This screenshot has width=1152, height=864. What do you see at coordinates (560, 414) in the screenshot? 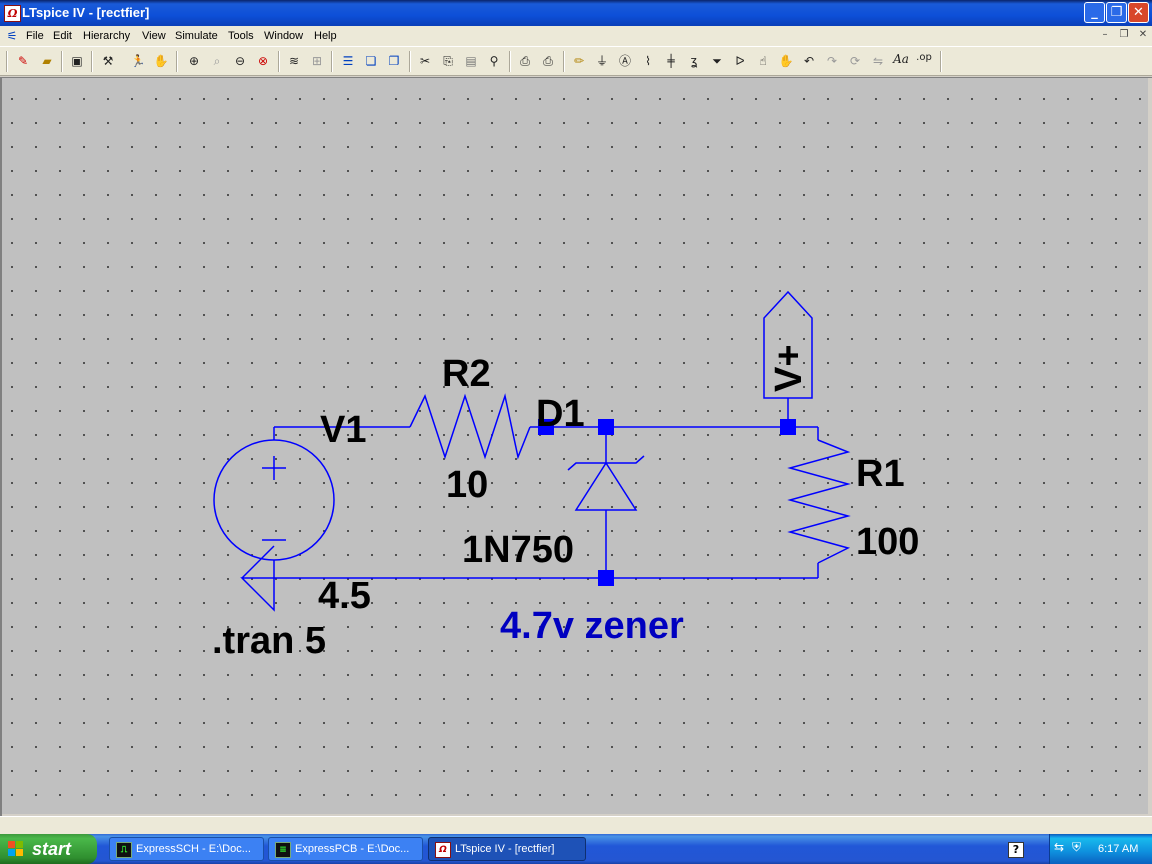
I see `d1-name-label: D1` at bounding box center [560, 414].